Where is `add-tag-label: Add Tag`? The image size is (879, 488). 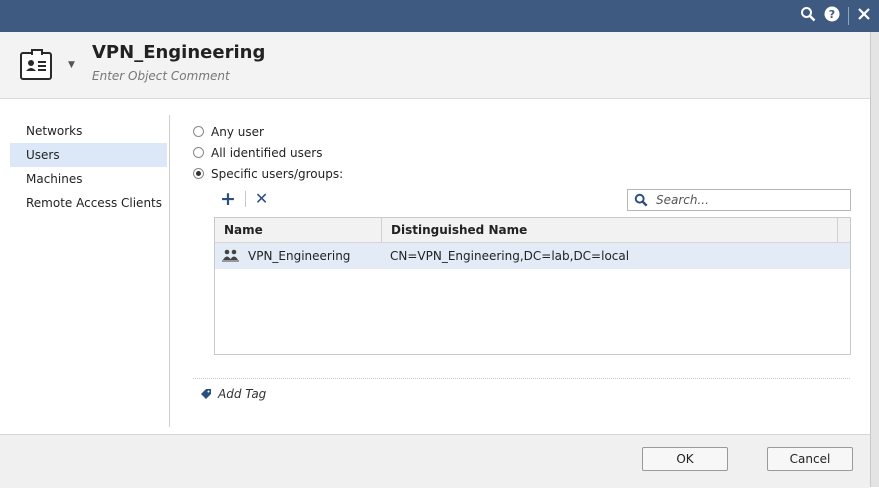 add-tag-label: Add Tag is located at coordinates (242, 394).